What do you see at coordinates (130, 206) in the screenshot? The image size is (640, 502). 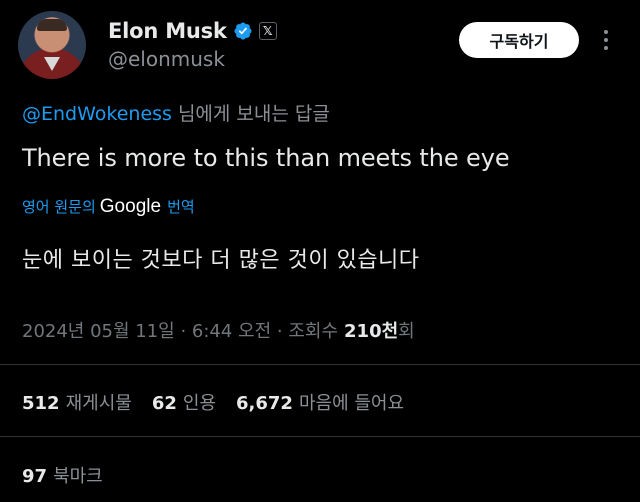 I see `google-logo: Google` at bounding box center [130, 206].